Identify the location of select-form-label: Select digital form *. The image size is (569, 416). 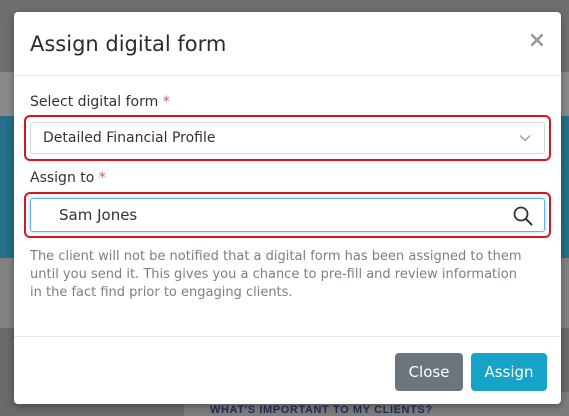
(100, 102).